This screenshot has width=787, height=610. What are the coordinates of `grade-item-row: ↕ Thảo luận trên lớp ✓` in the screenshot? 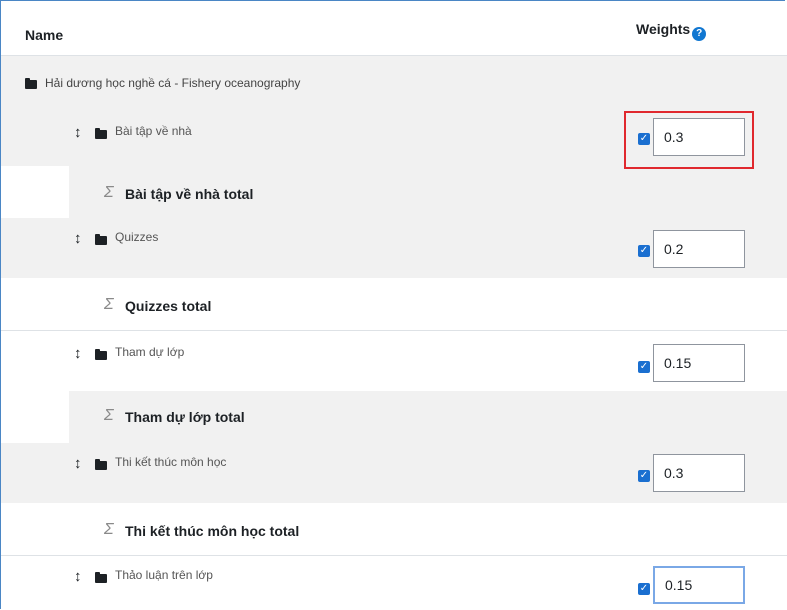 It's located at (394, 583).